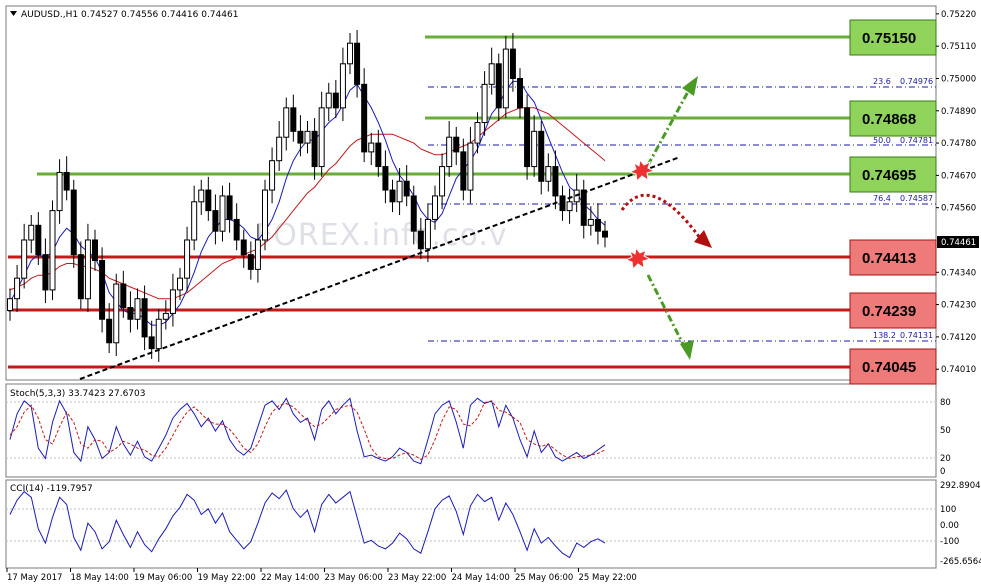 The height and width of the screenshot is (584, 981). What do you see at coordinates (893, 106) in the screenshot?
I see `resistance-labels: 0.75150 0.74868 0.74695` at bounding box center [893, 106].